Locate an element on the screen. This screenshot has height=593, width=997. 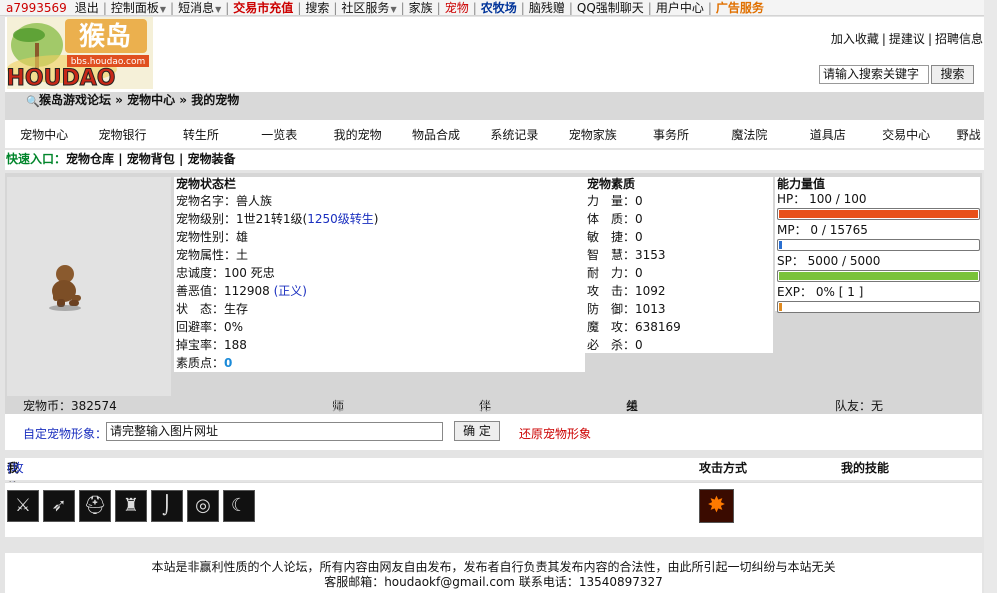
footer-contact: 客服邮箱：houdaokf@gmail.com 联系电话：13540897327 is located at coordinates (493, 582).